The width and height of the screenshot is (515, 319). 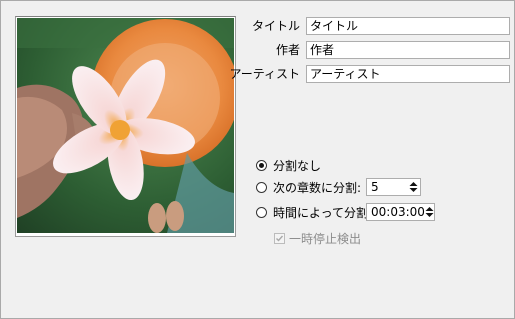 I want to click on split-by-time-radio, so click(x=261, y=212).